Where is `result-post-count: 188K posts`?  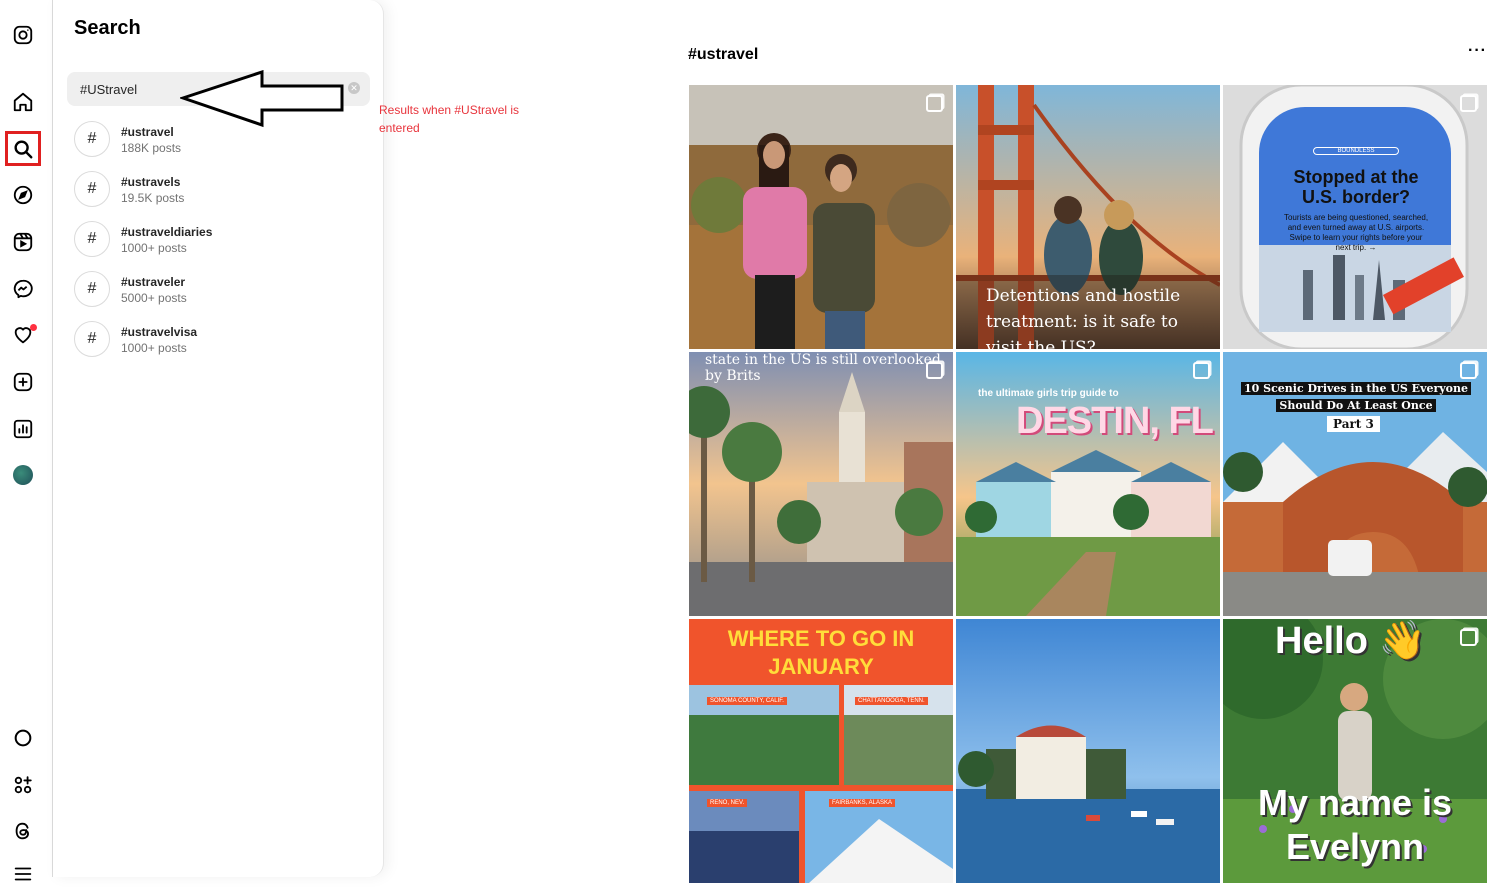 result-post-count: 188K posts is located at coordinates (151, 148).